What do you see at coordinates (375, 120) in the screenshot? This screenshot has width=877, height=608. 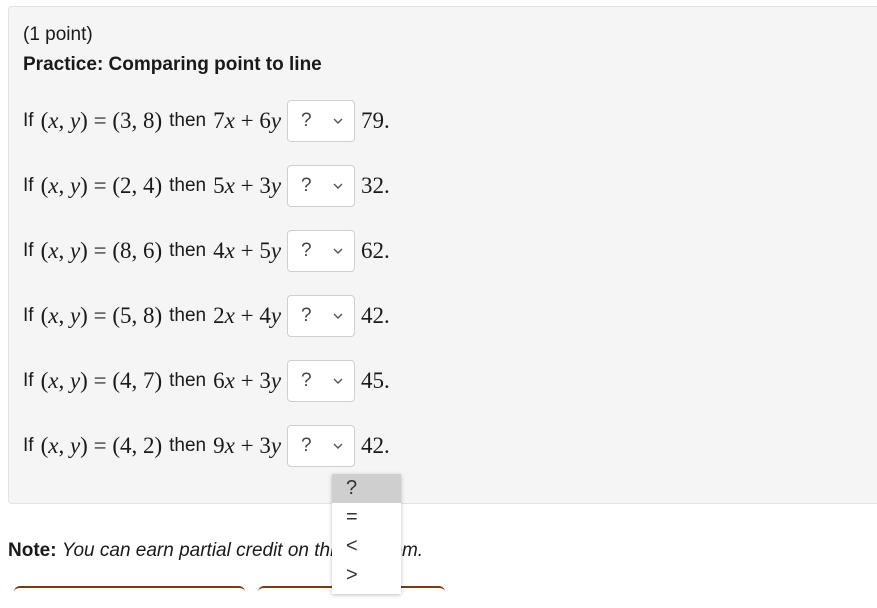 I see `rhs-value: 79.` at bounding box center [375, 120].